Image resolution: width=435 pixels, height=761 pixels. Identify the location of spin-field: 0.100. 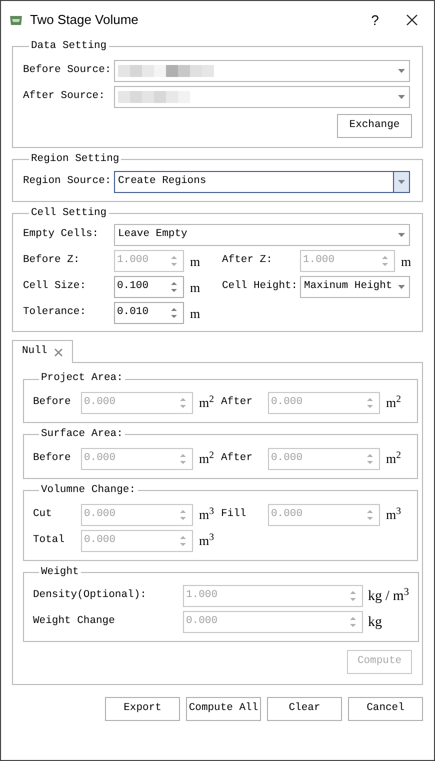
(149, 287).